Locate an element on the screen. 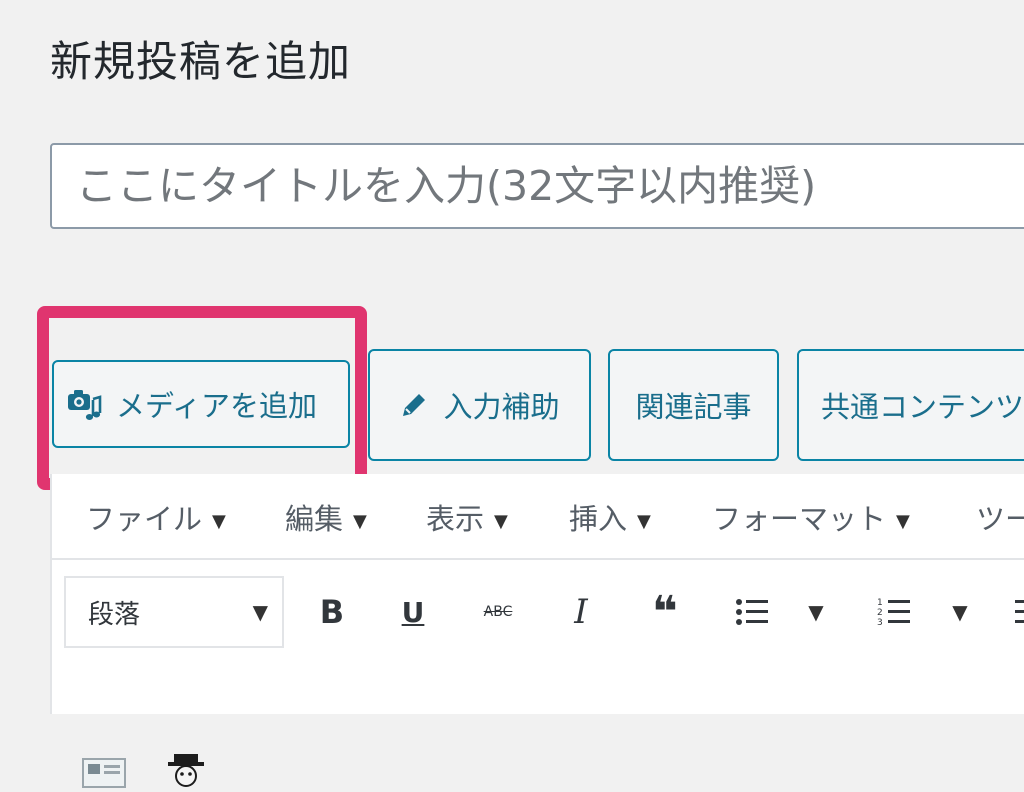 Image resolution: width=1024 pixels, height=792 pixels. character-avatar-icon is located at coordinates (186, 773).